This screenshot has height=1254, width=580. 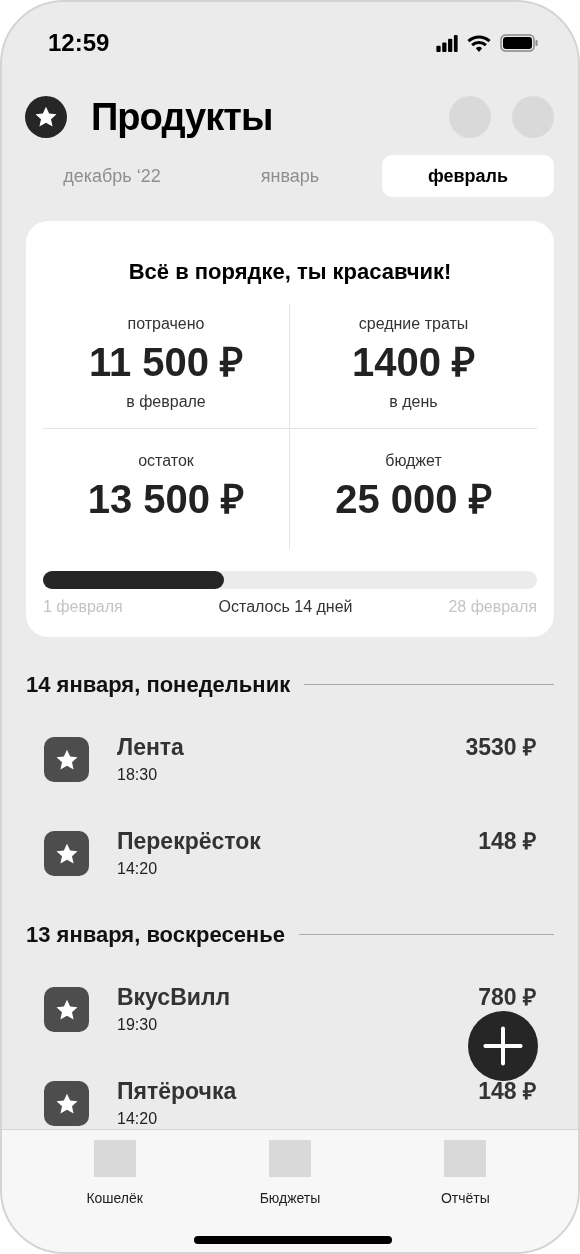 I want to click on stat-note: в феврале, so click(x=166, y=402).